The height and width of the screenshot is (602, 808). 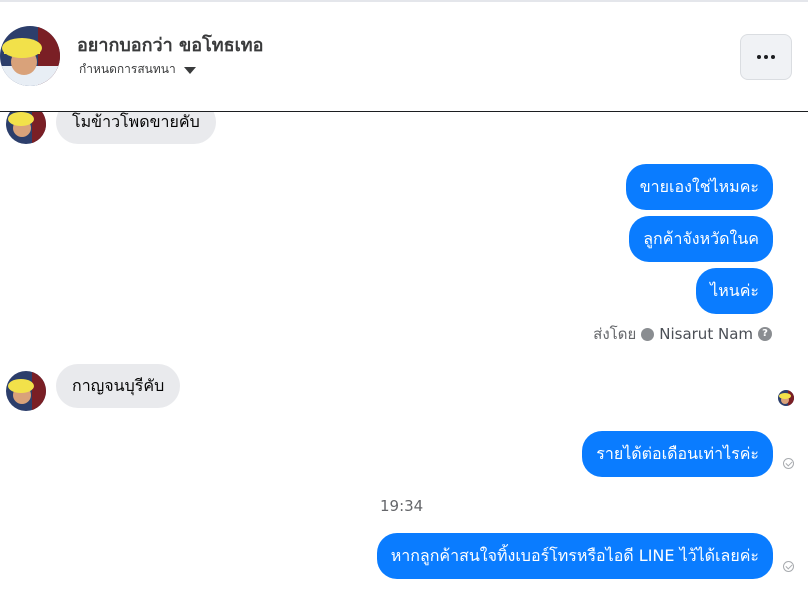 What do you see at coordinates (127, 69) in the screenshot?
I see `conversation-settings-label: กำหนดการสนทนา` at bounding box center [127, 69].